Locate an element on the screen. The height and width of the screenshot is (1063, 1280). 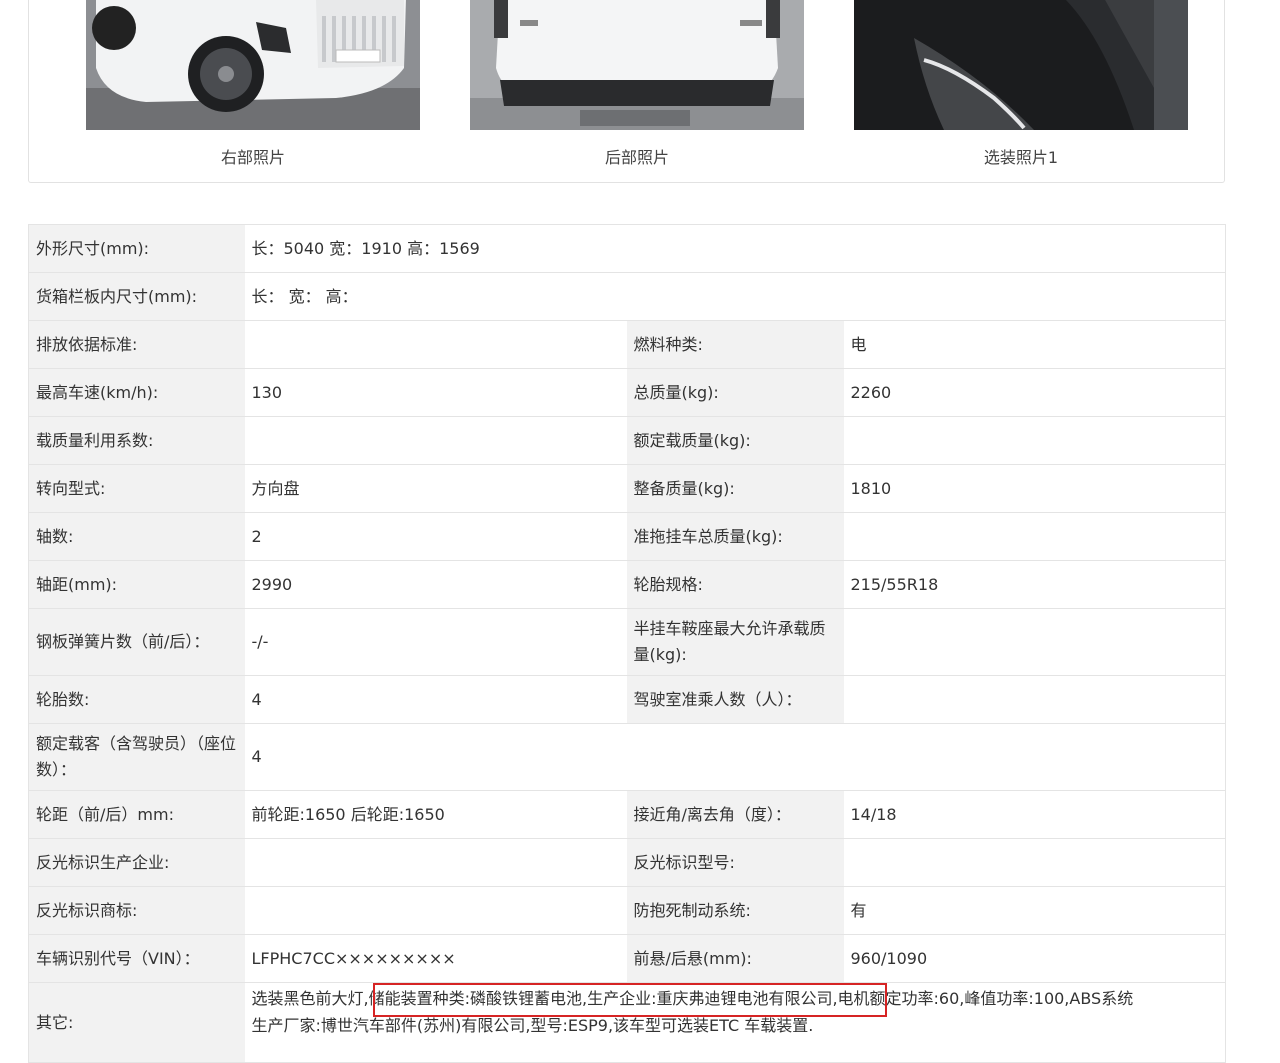
spec-value-seats: 4 is located at coordinates (735, 757).